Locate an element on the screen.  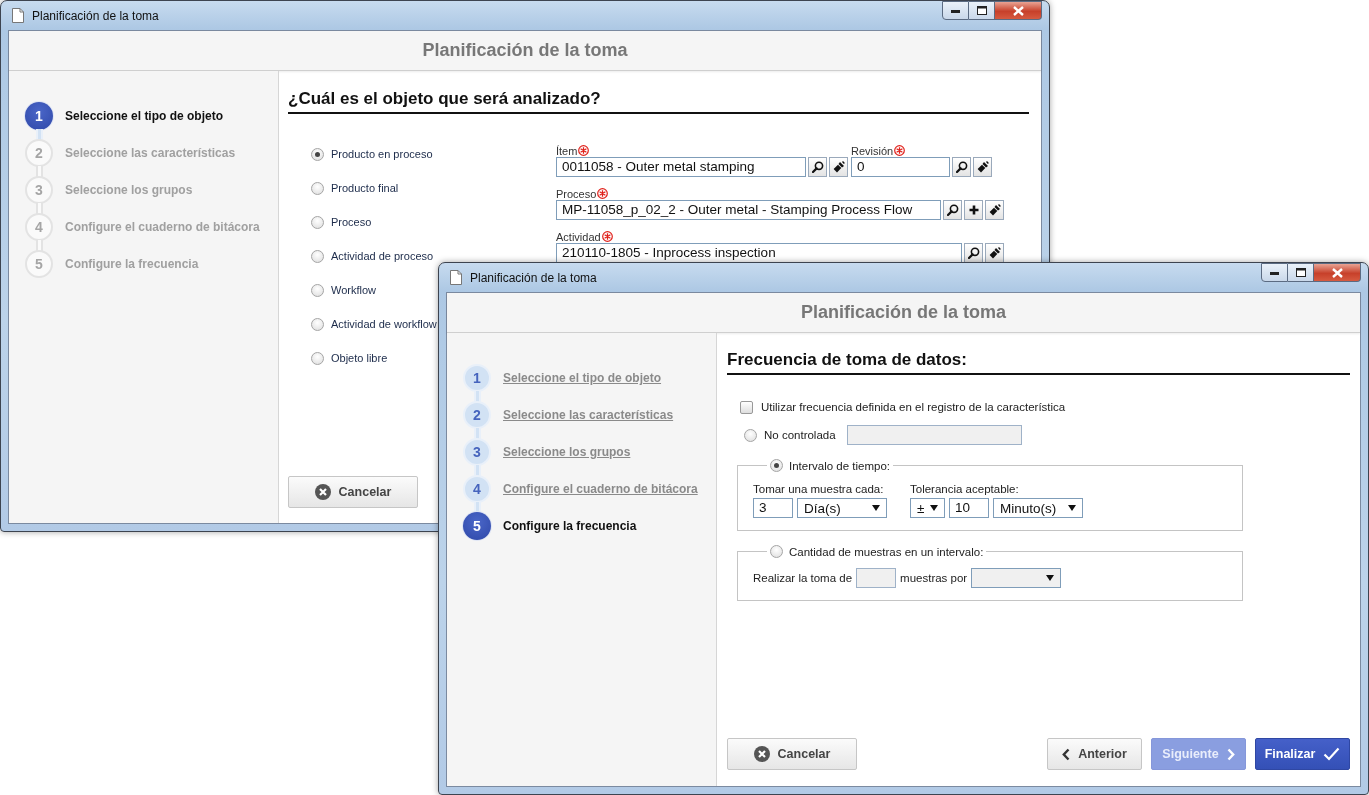
checkbox-label: Utilizar frecuencia definida en el registro de la característica is located at coordinates (913, 407).